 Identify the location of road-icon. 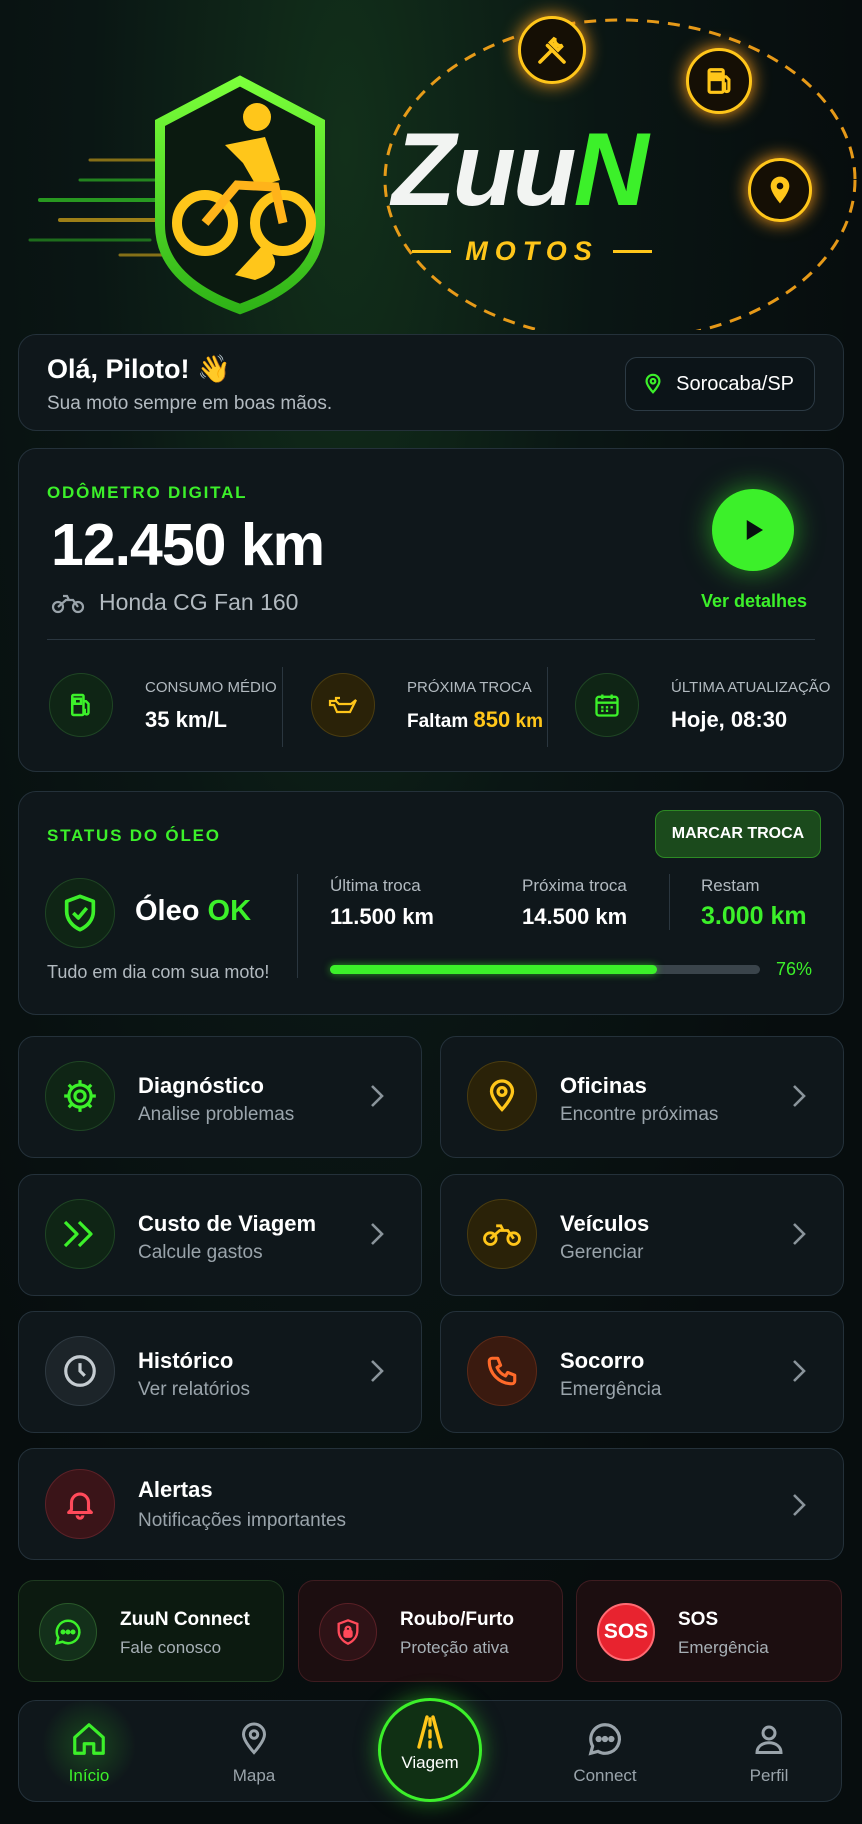
(430, 1732).